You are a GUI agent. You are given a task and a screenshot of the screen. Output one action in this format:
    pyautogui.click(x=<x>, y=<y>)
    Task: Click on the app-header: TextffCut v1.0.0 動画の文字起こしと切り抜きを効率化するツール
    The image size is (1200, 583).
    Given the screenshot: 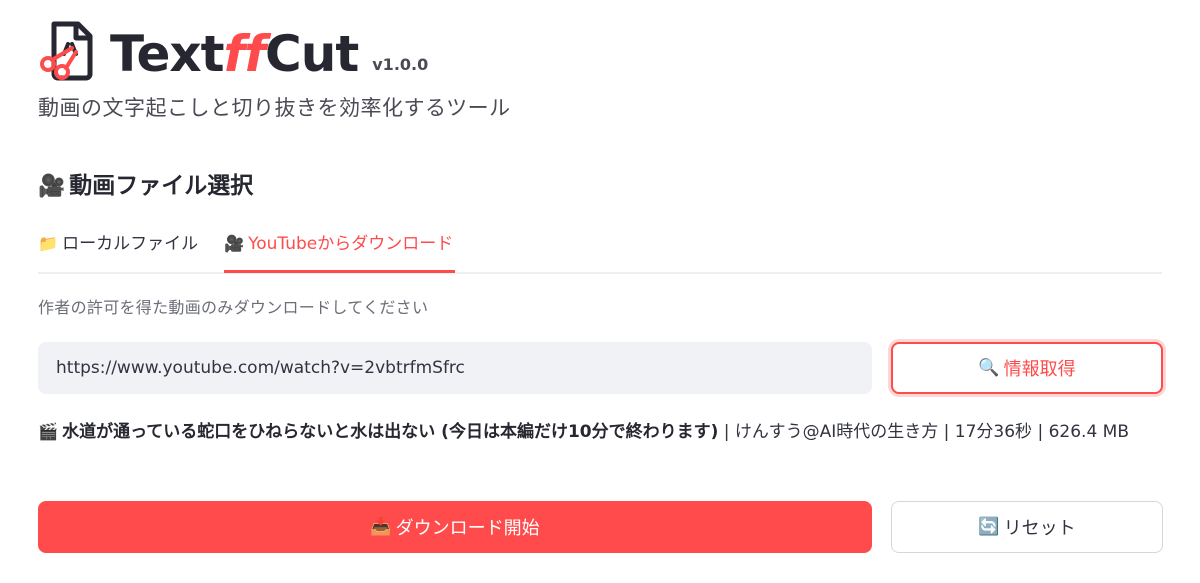 What is the action you would take?
    pyautogui.click(x=274, y=71)
    